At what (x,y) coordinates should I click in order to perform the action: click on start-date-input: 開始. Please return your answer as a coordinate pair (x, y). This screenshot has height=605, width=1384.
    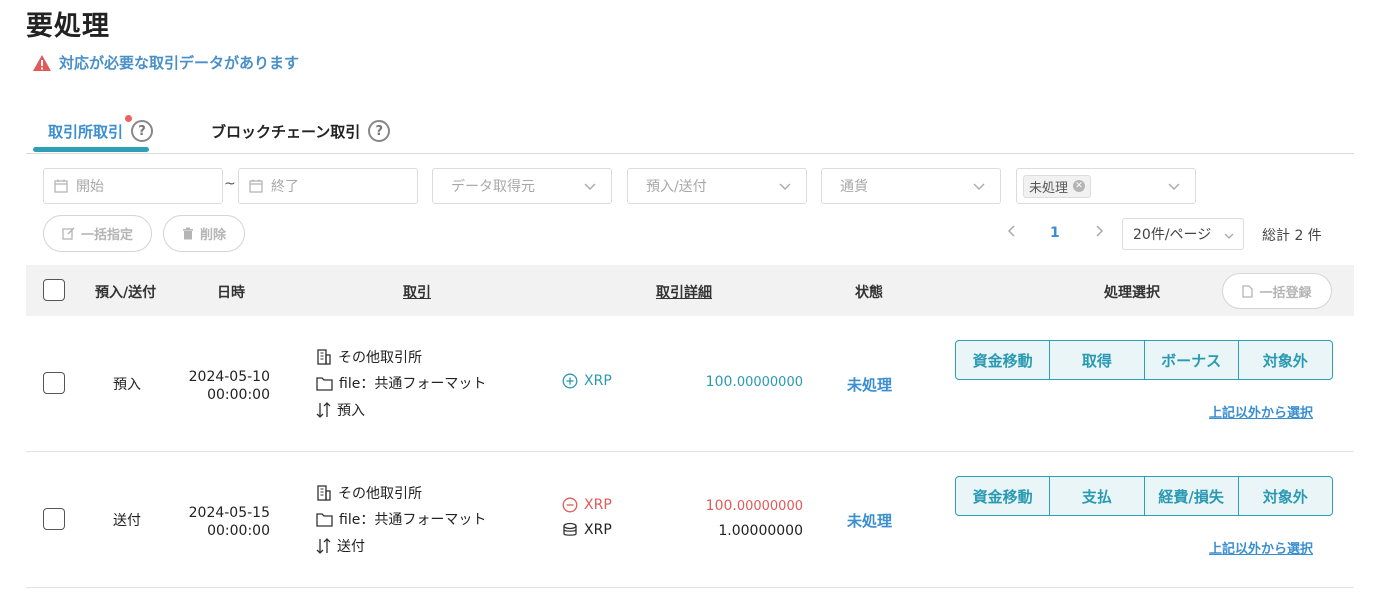
    Looking at the image, I should click on (133, 186).